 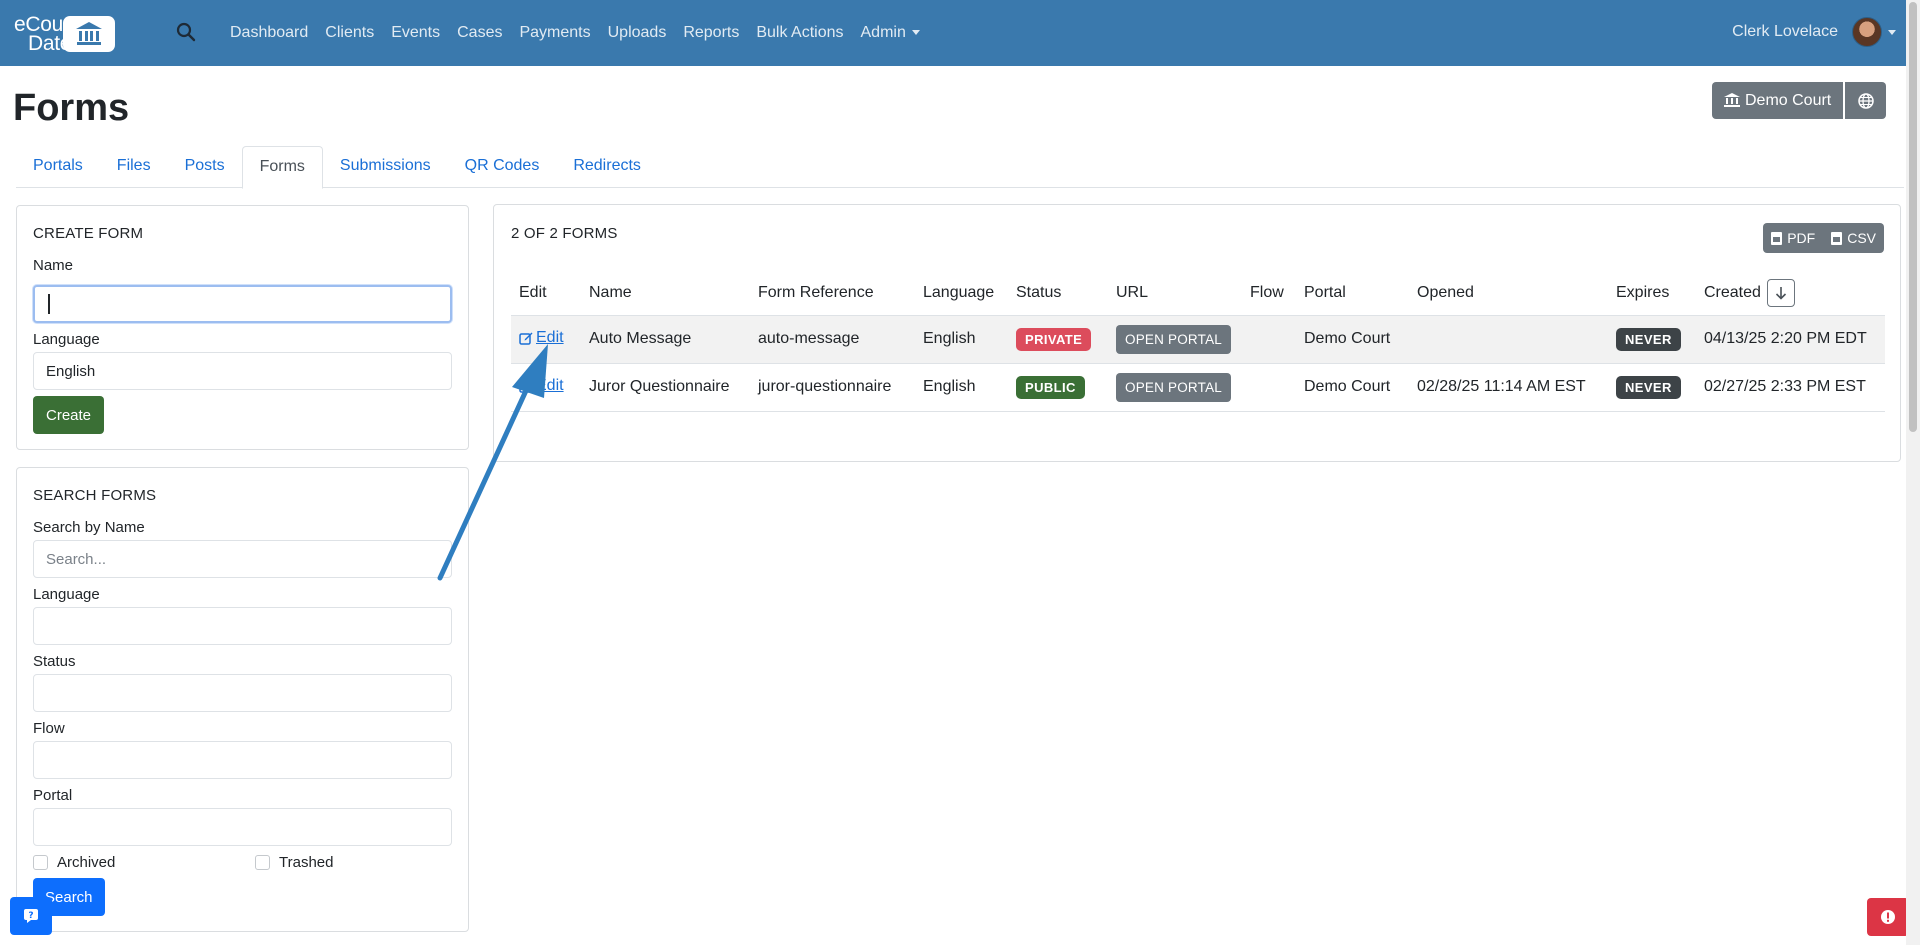 I want to click on search-forms-heading: SEARCH FORMS, so click(x=95, y=495).